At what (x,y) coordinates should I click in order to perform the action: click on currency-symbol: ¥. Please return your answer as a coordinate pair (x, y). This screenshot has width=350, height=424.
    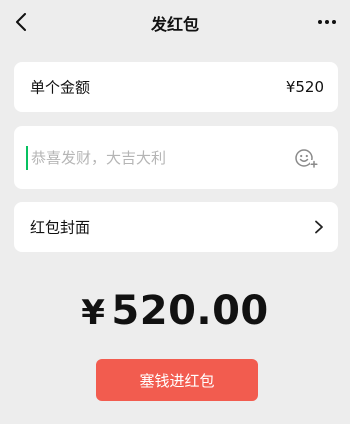
    Looking at the image, I should click on (93, 313).